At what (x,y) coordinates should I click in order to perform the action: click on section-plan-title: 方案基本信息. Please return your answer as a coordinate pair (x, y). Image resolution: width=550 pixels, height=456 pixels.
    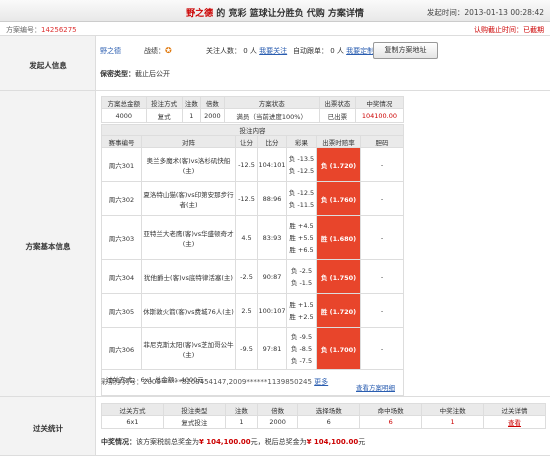
    Looking at the image, I should click on (48, 246).